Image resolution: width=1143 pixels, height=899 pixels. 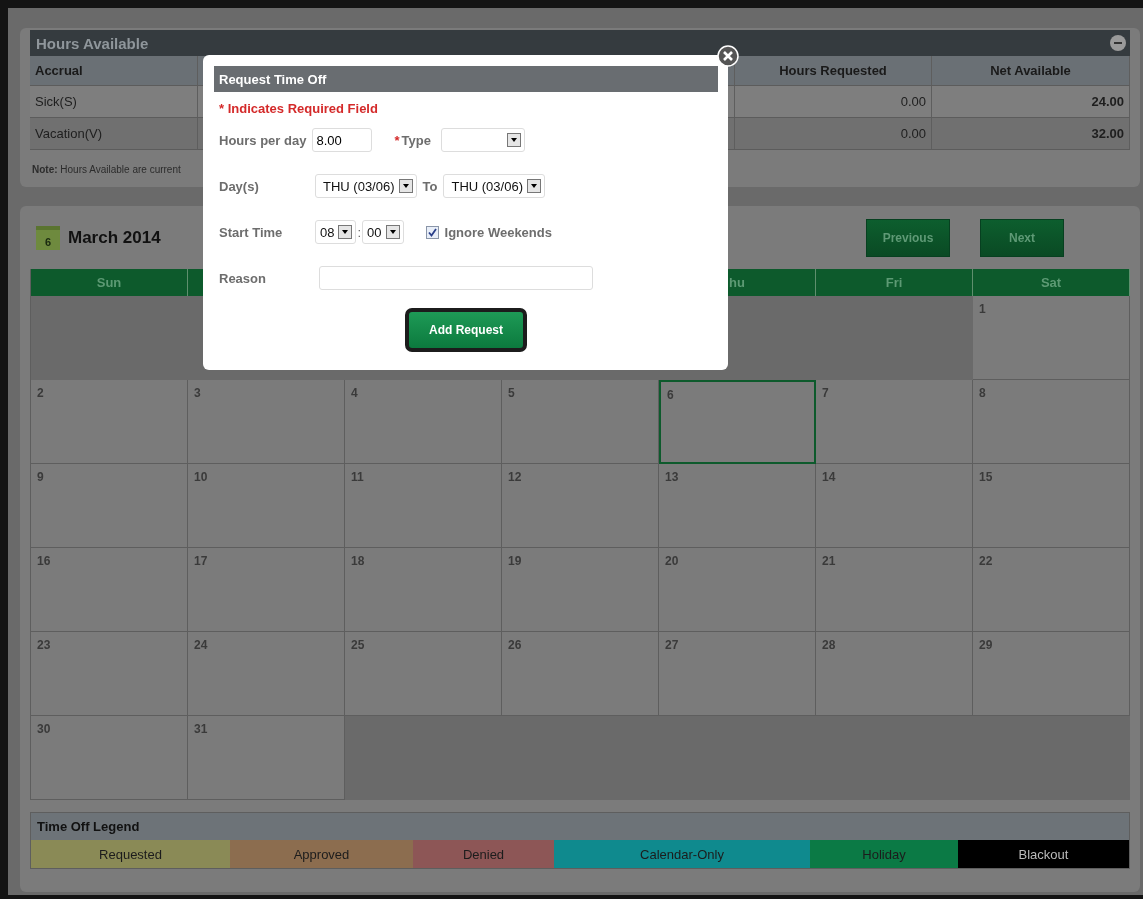 What do you see at coordinates (423, 506) in the screenshot?
I see `calendar-day: 11` at bounding box center [423, 506].